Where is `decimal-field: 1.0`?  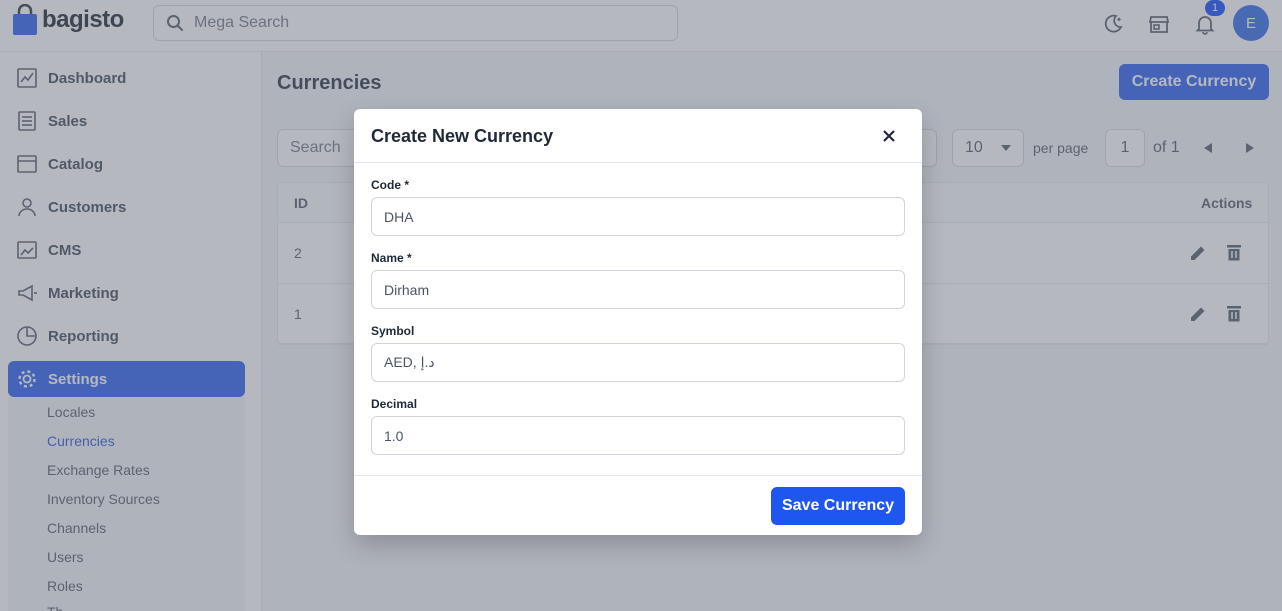
decimal-field: 1.0 is located at coordinates (638, 435).